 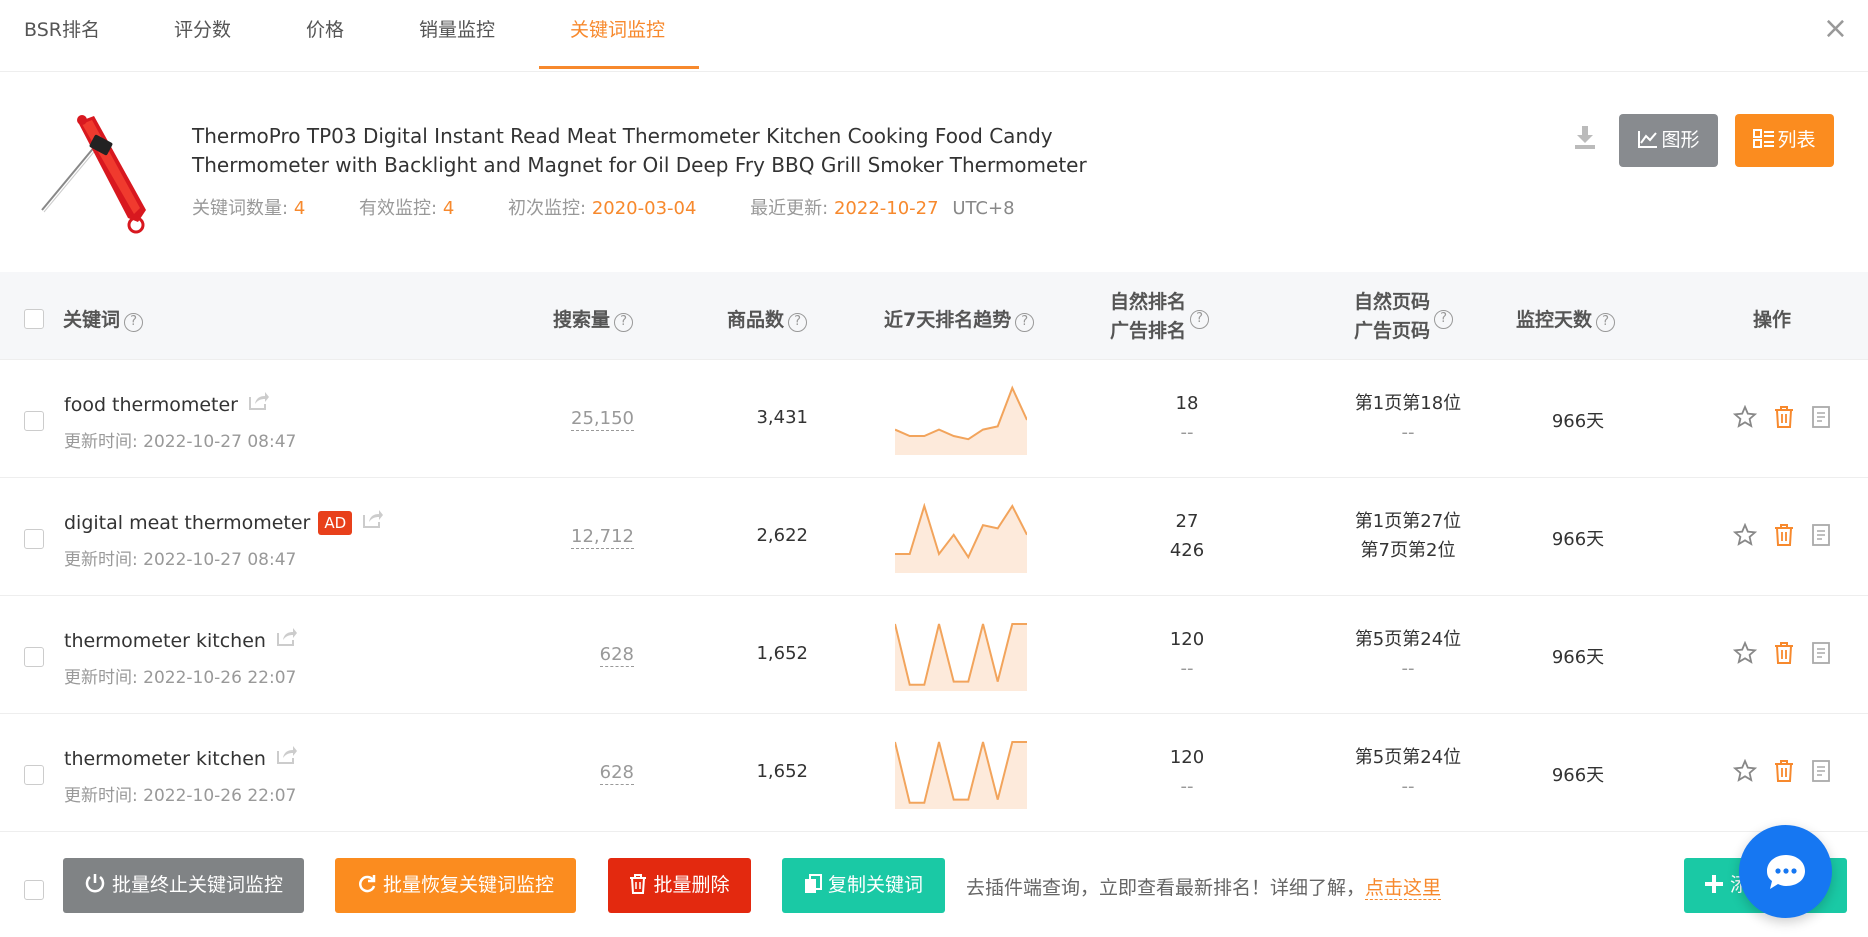 I want to click on header-keyword-label: 关键词, so click(x=92, y=320).